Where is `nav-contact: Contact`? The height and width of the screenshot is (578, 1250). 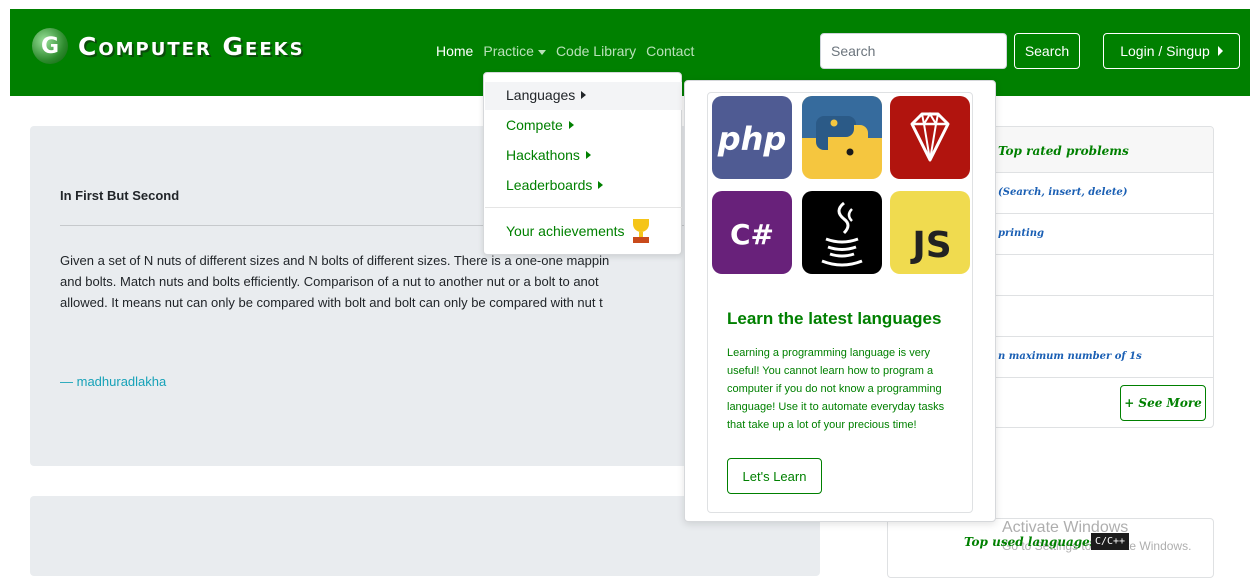
nav-contact: Contact is located at coordinates (670, 51).